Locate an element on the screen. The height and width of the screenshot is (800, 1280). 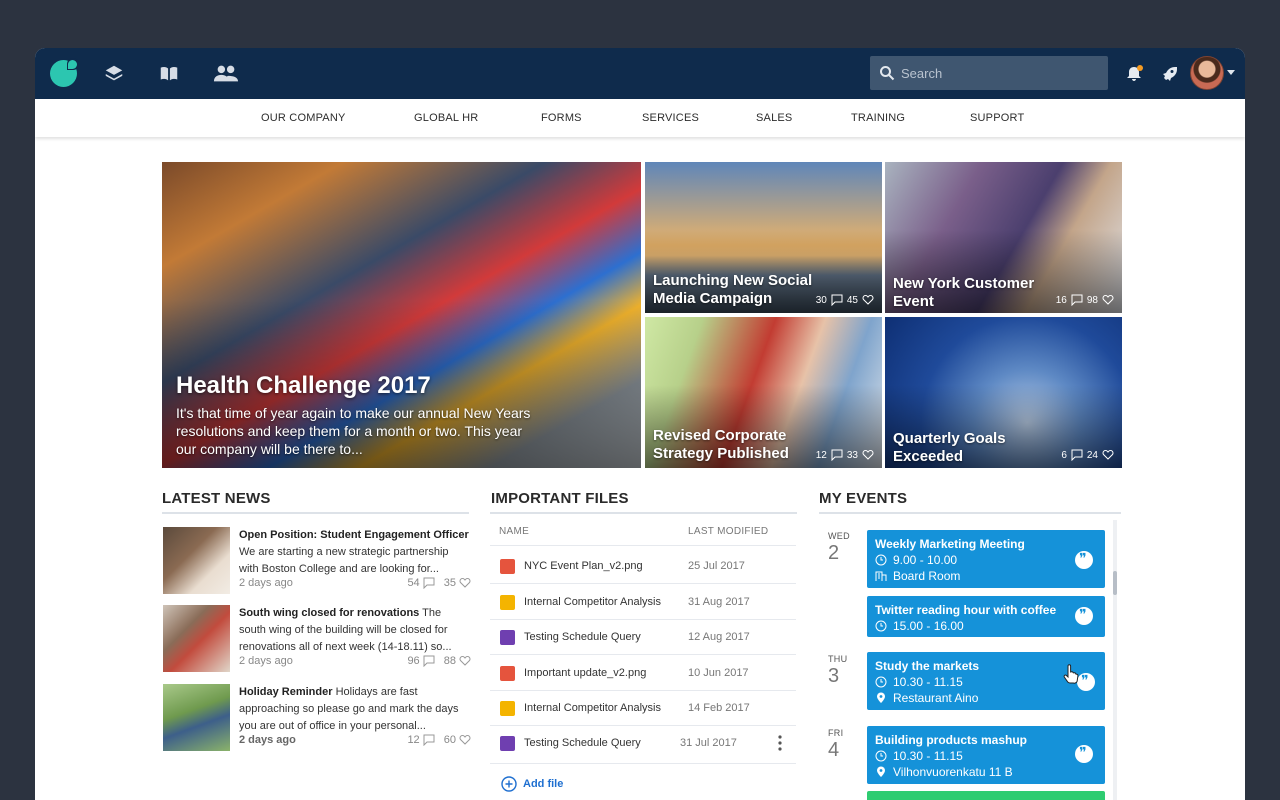
menu-item-global-hr: GLOBAL HR is located at coordinates (446, 118).